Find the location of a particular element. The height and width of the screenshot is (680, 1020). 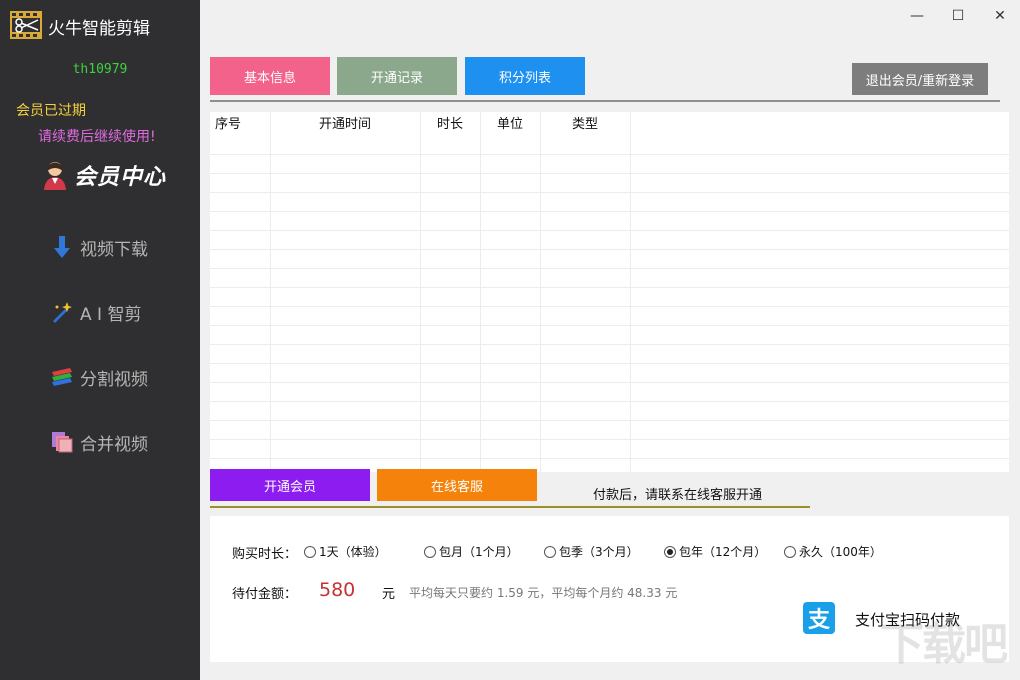

amount-due-value: 580 is located at coordinates (337, 590).